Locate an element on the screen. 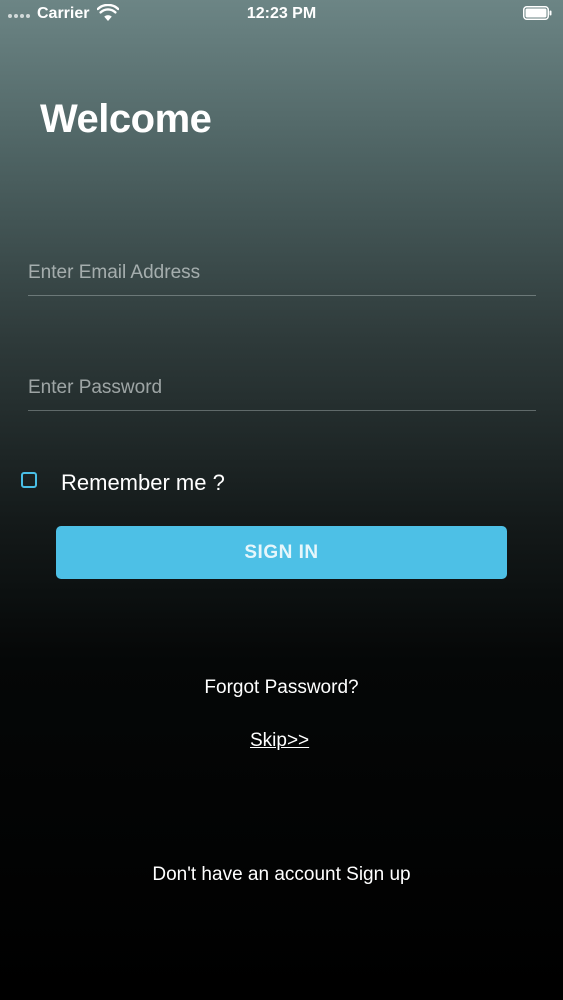  email-field-container is located at coordinates (282, 273).